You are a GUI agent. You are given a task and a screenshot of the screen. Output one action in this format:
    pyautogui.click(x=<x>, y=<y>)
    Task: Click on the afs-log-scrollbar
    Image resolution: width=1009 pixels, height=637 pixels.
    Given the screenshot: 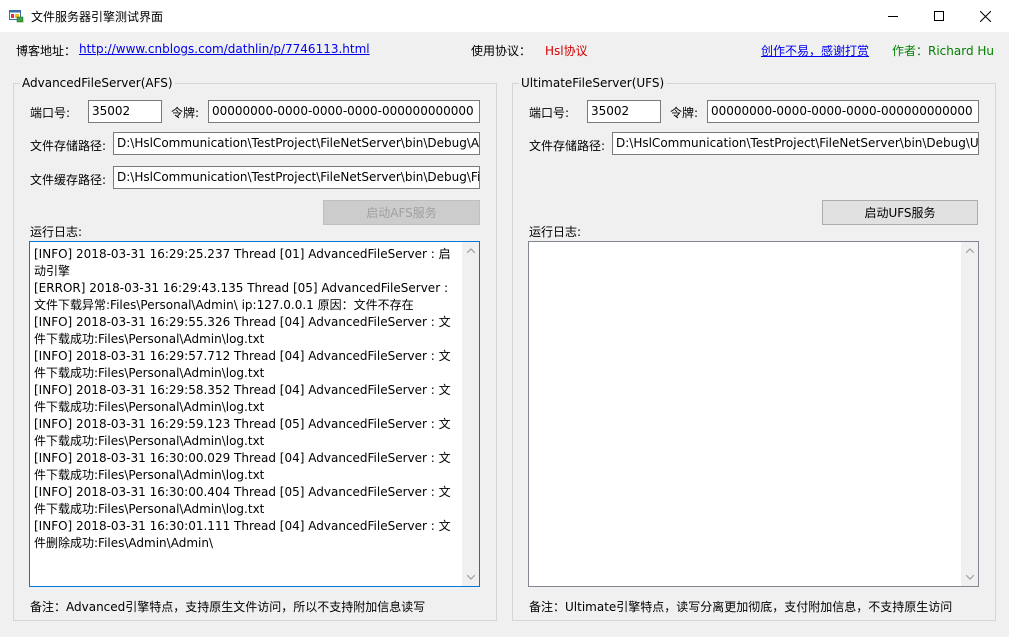 What is the action you would take?
    pyautogui.click(x=470, y=414)
    